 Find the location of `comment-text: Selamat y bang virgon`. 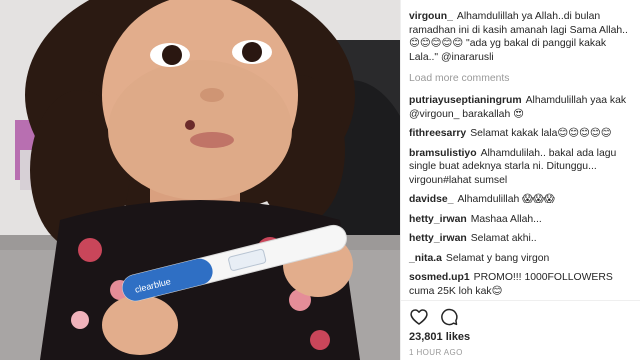

comment-text: Selamat y bang virgon is located at coordinates (497, 258).